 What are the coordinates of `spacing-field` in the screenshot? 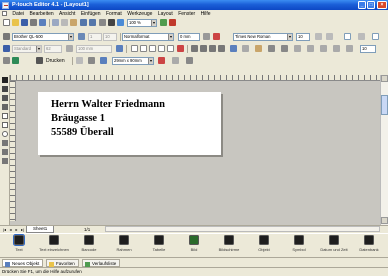 It's located at (347, 36).